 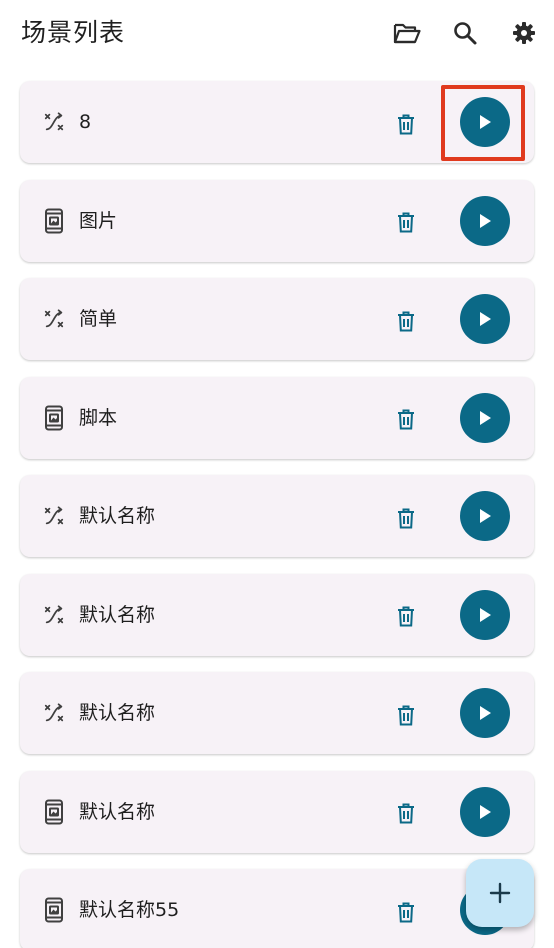 What do you see at coordinates (98, 220) in the screenshot?
I see `scene-name: 图片` at bounding box center [98, 220].